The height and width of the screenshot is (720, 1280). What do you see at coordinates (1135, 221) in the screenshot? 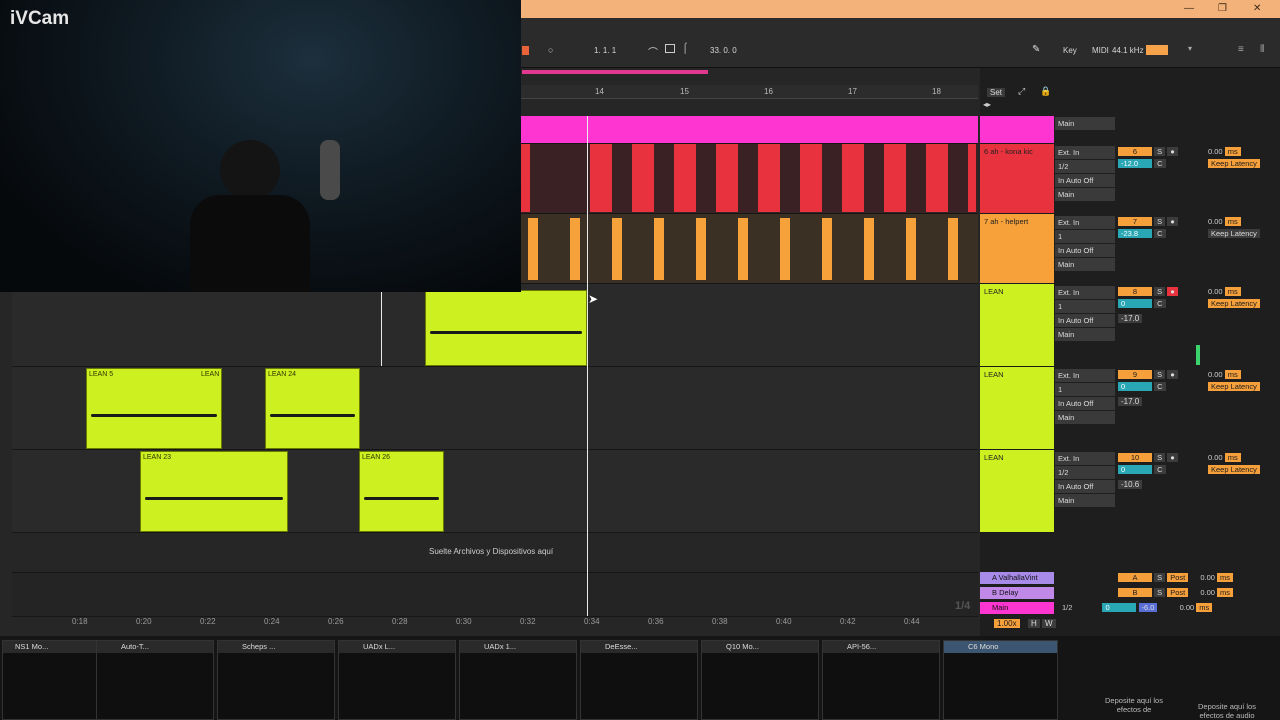
I see `track-number: 7` at bounding box center [1135, 221].